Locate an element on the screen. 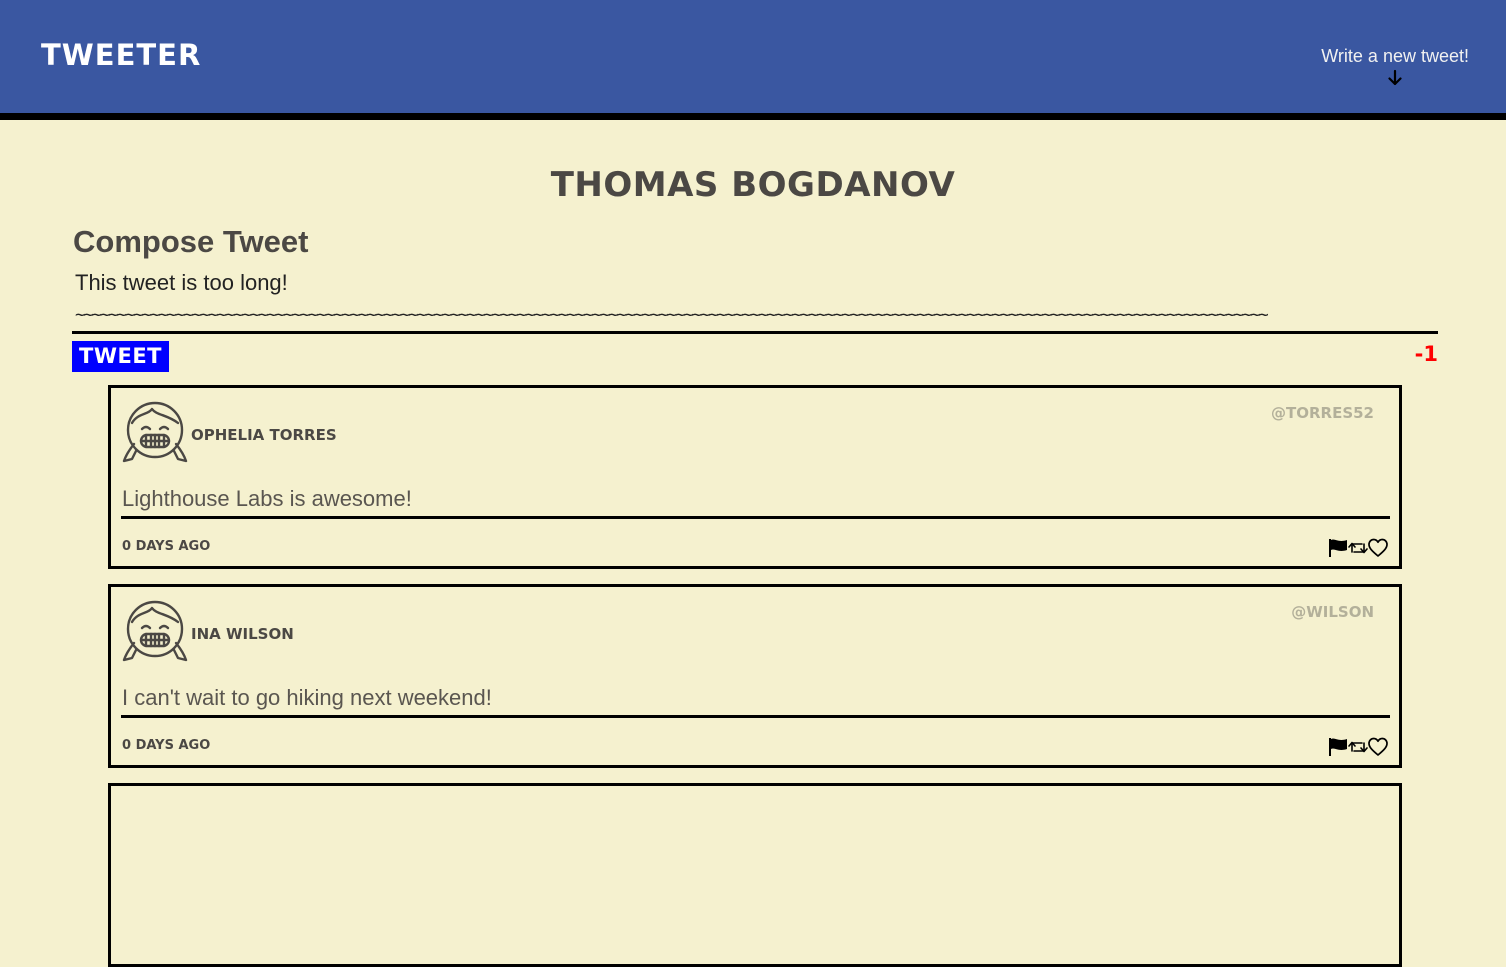 The height and width of the screenshot is (967, 1506). compose-underline is located at coordinates (755, 332).